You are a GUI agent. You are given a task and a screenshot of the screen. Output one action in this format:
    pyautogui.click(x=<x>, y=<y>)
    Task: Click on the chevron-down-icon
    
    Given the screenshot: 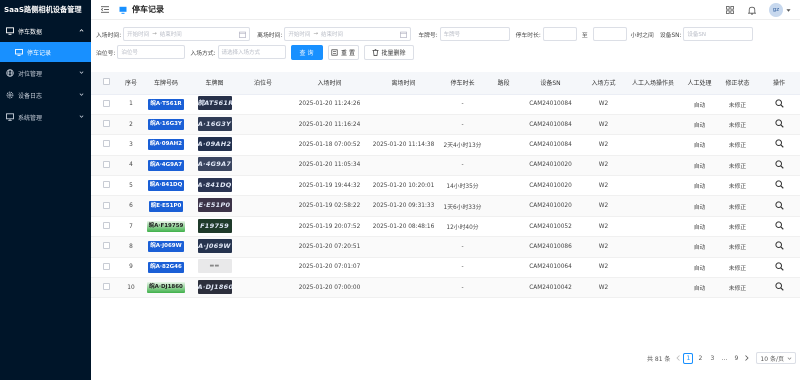 What is the action you would take?
    pyautogui.click(x=81, y=116)
    